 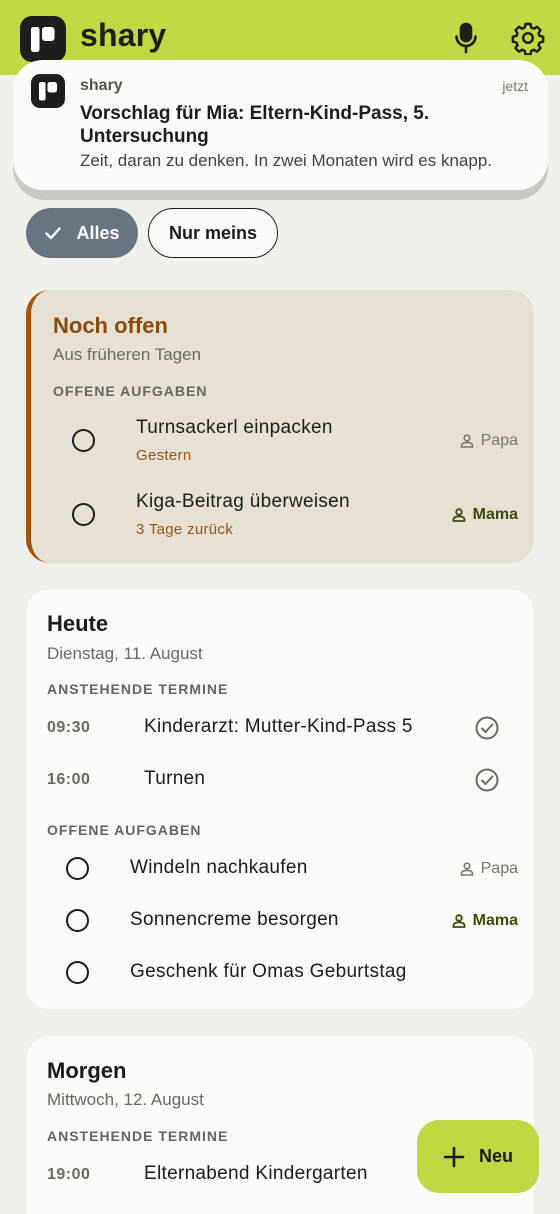 What do you see at coordinates (125, 653) in the screenshot?
I see `card-subtitle: Dienstag, 11. August` at bounding box center [125, 653].